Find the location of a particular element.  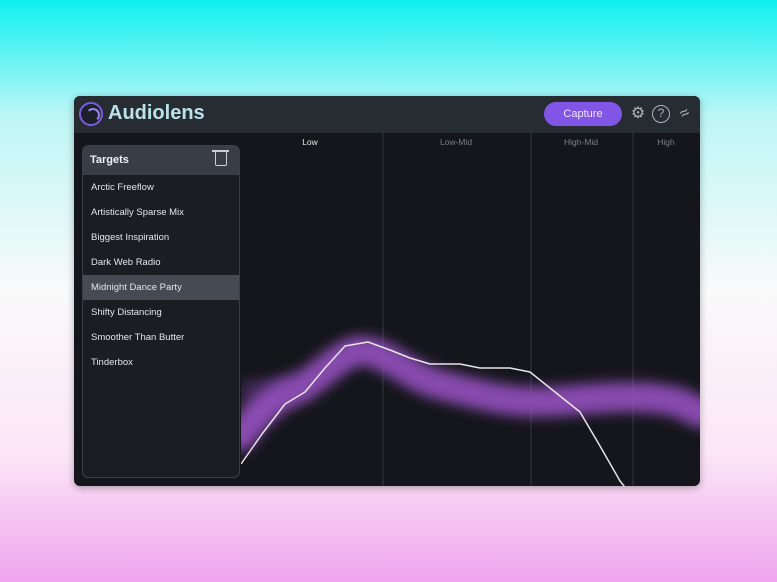

band-label-high: High is located at coordinates (665, 142).